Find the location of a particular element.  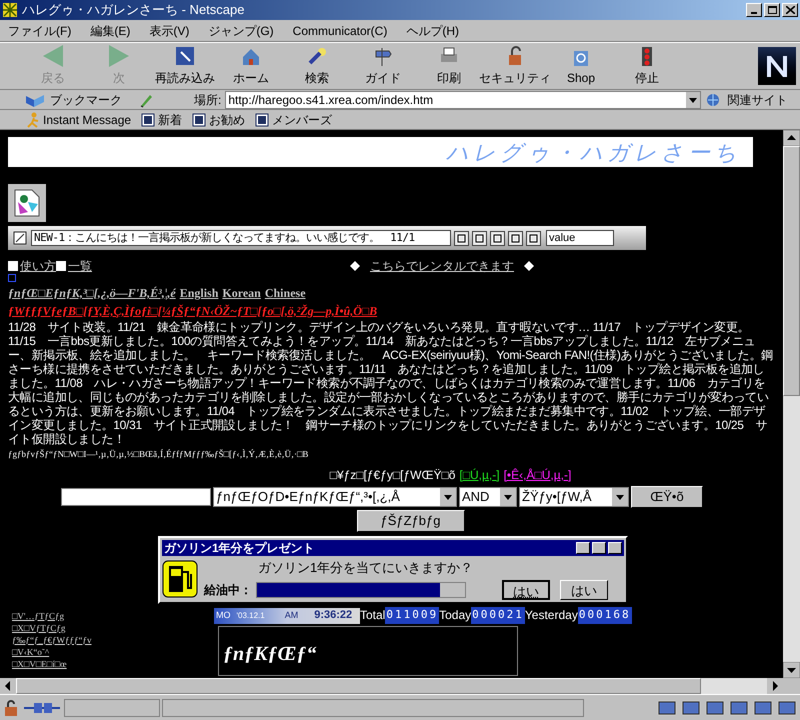

counter-label: Yesterday is located at coordinates (551, 615).